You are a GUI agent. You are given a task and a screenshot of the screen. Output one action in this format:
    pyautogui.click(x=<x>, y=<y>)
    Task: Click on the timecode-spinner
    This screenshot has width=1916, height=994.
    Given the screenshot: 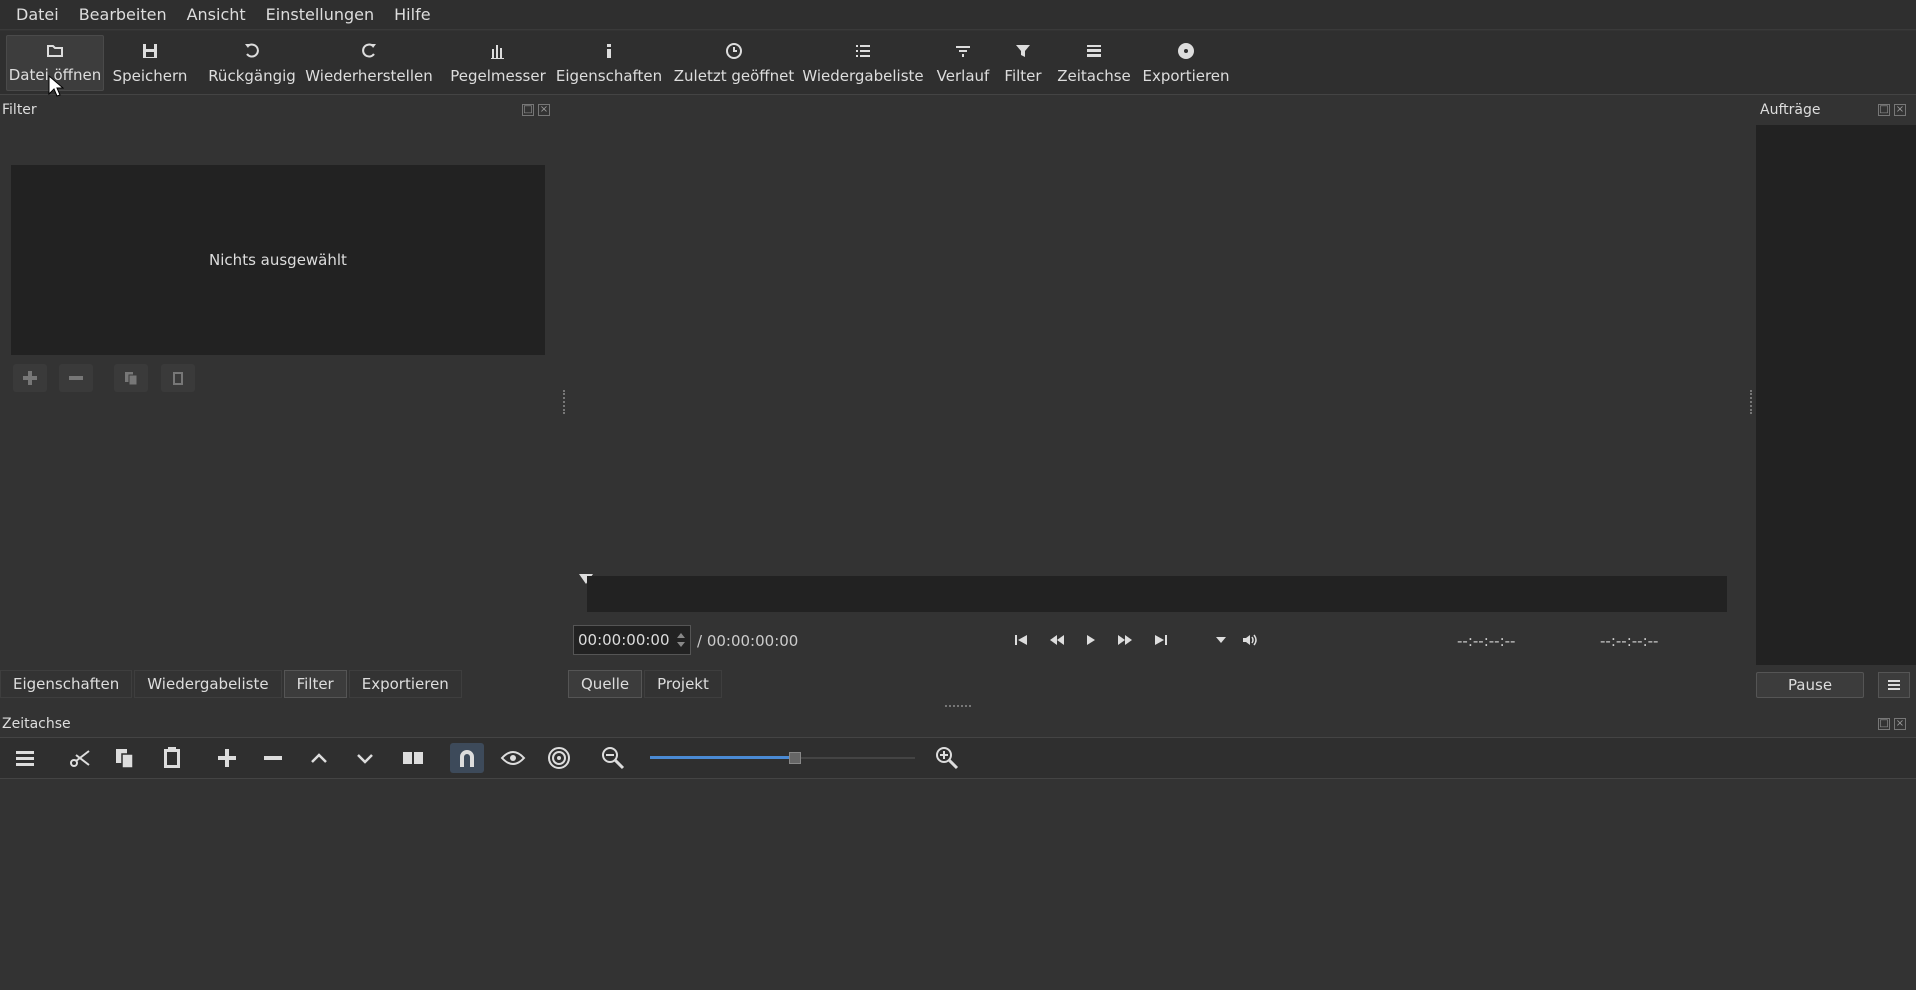 What is the action you would take?
    pyautogui.click(x=681, y=640)
    